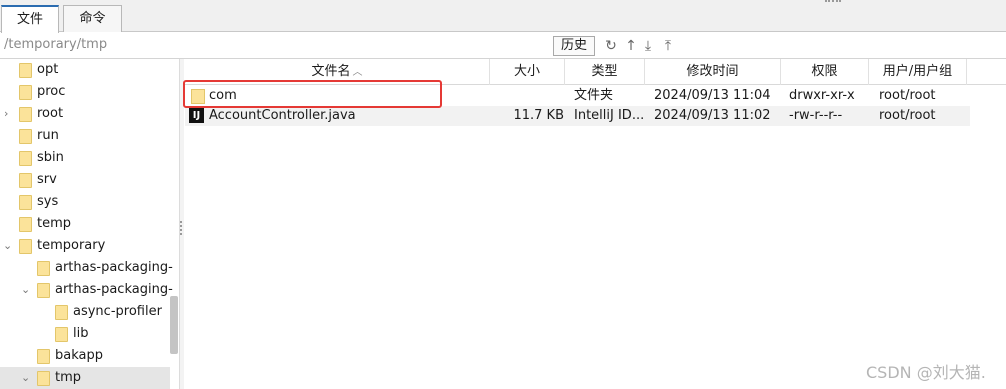  I want to click on file-size: 11.7 KB, so click(538, 115).